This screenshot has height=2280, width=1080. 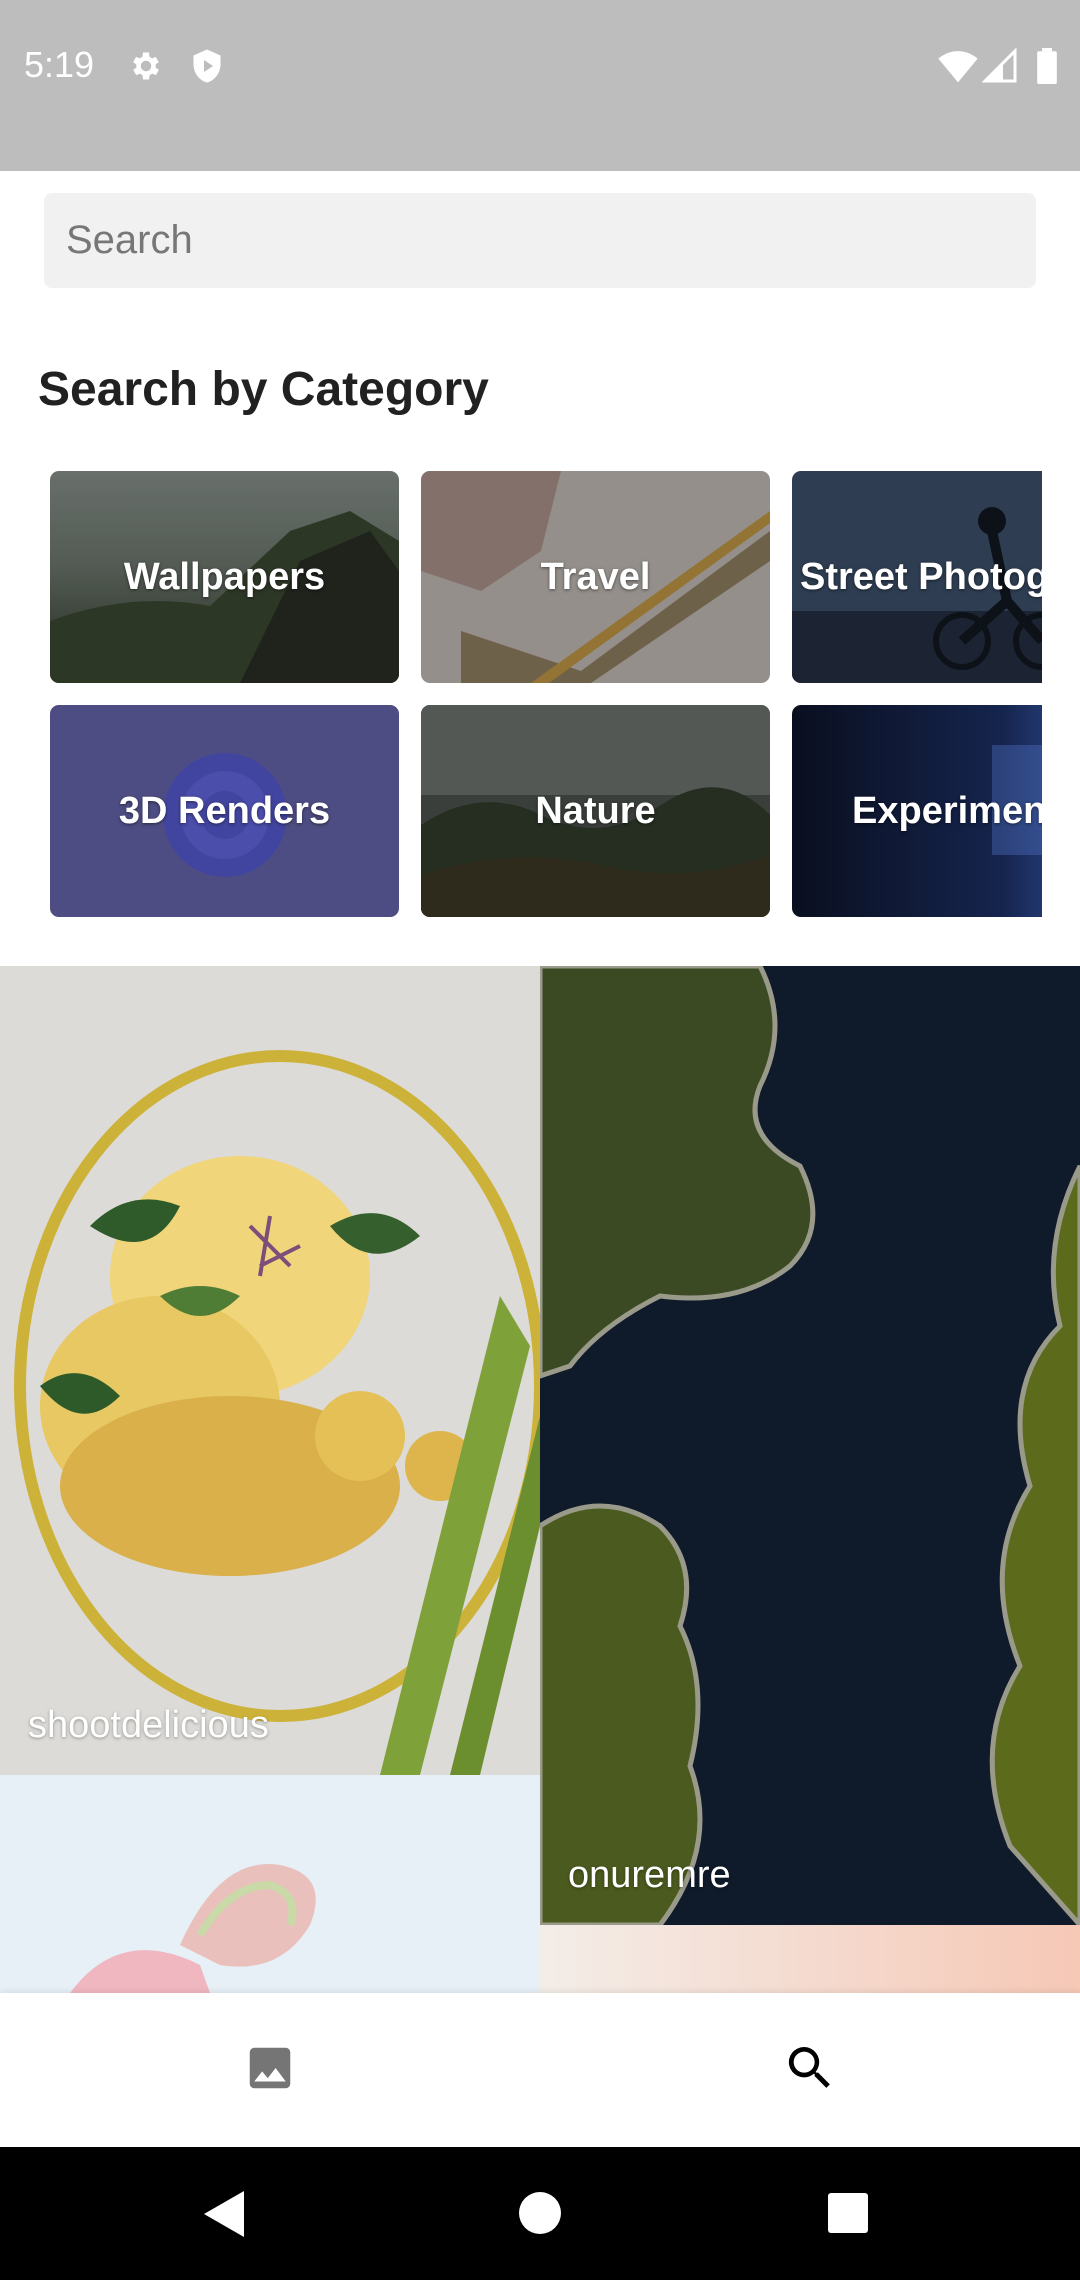 I want to click on flower-photo, so click(x=270, y=1884).